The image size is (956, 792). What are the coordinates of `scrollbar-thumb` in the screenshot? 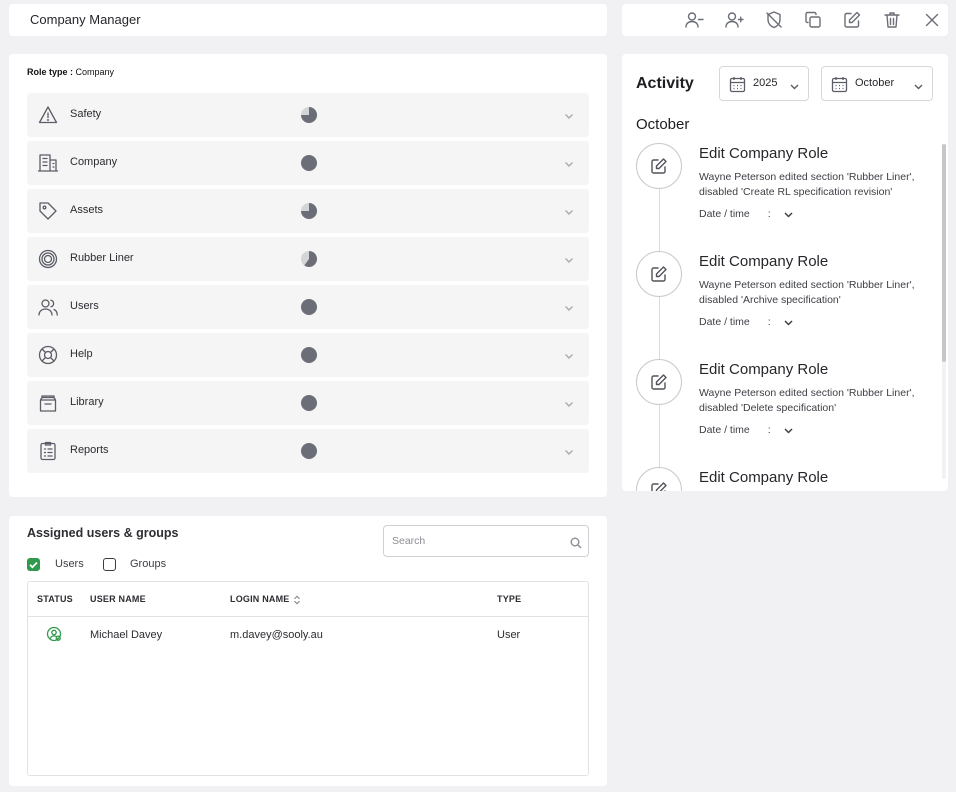 It's located at (944, 253).